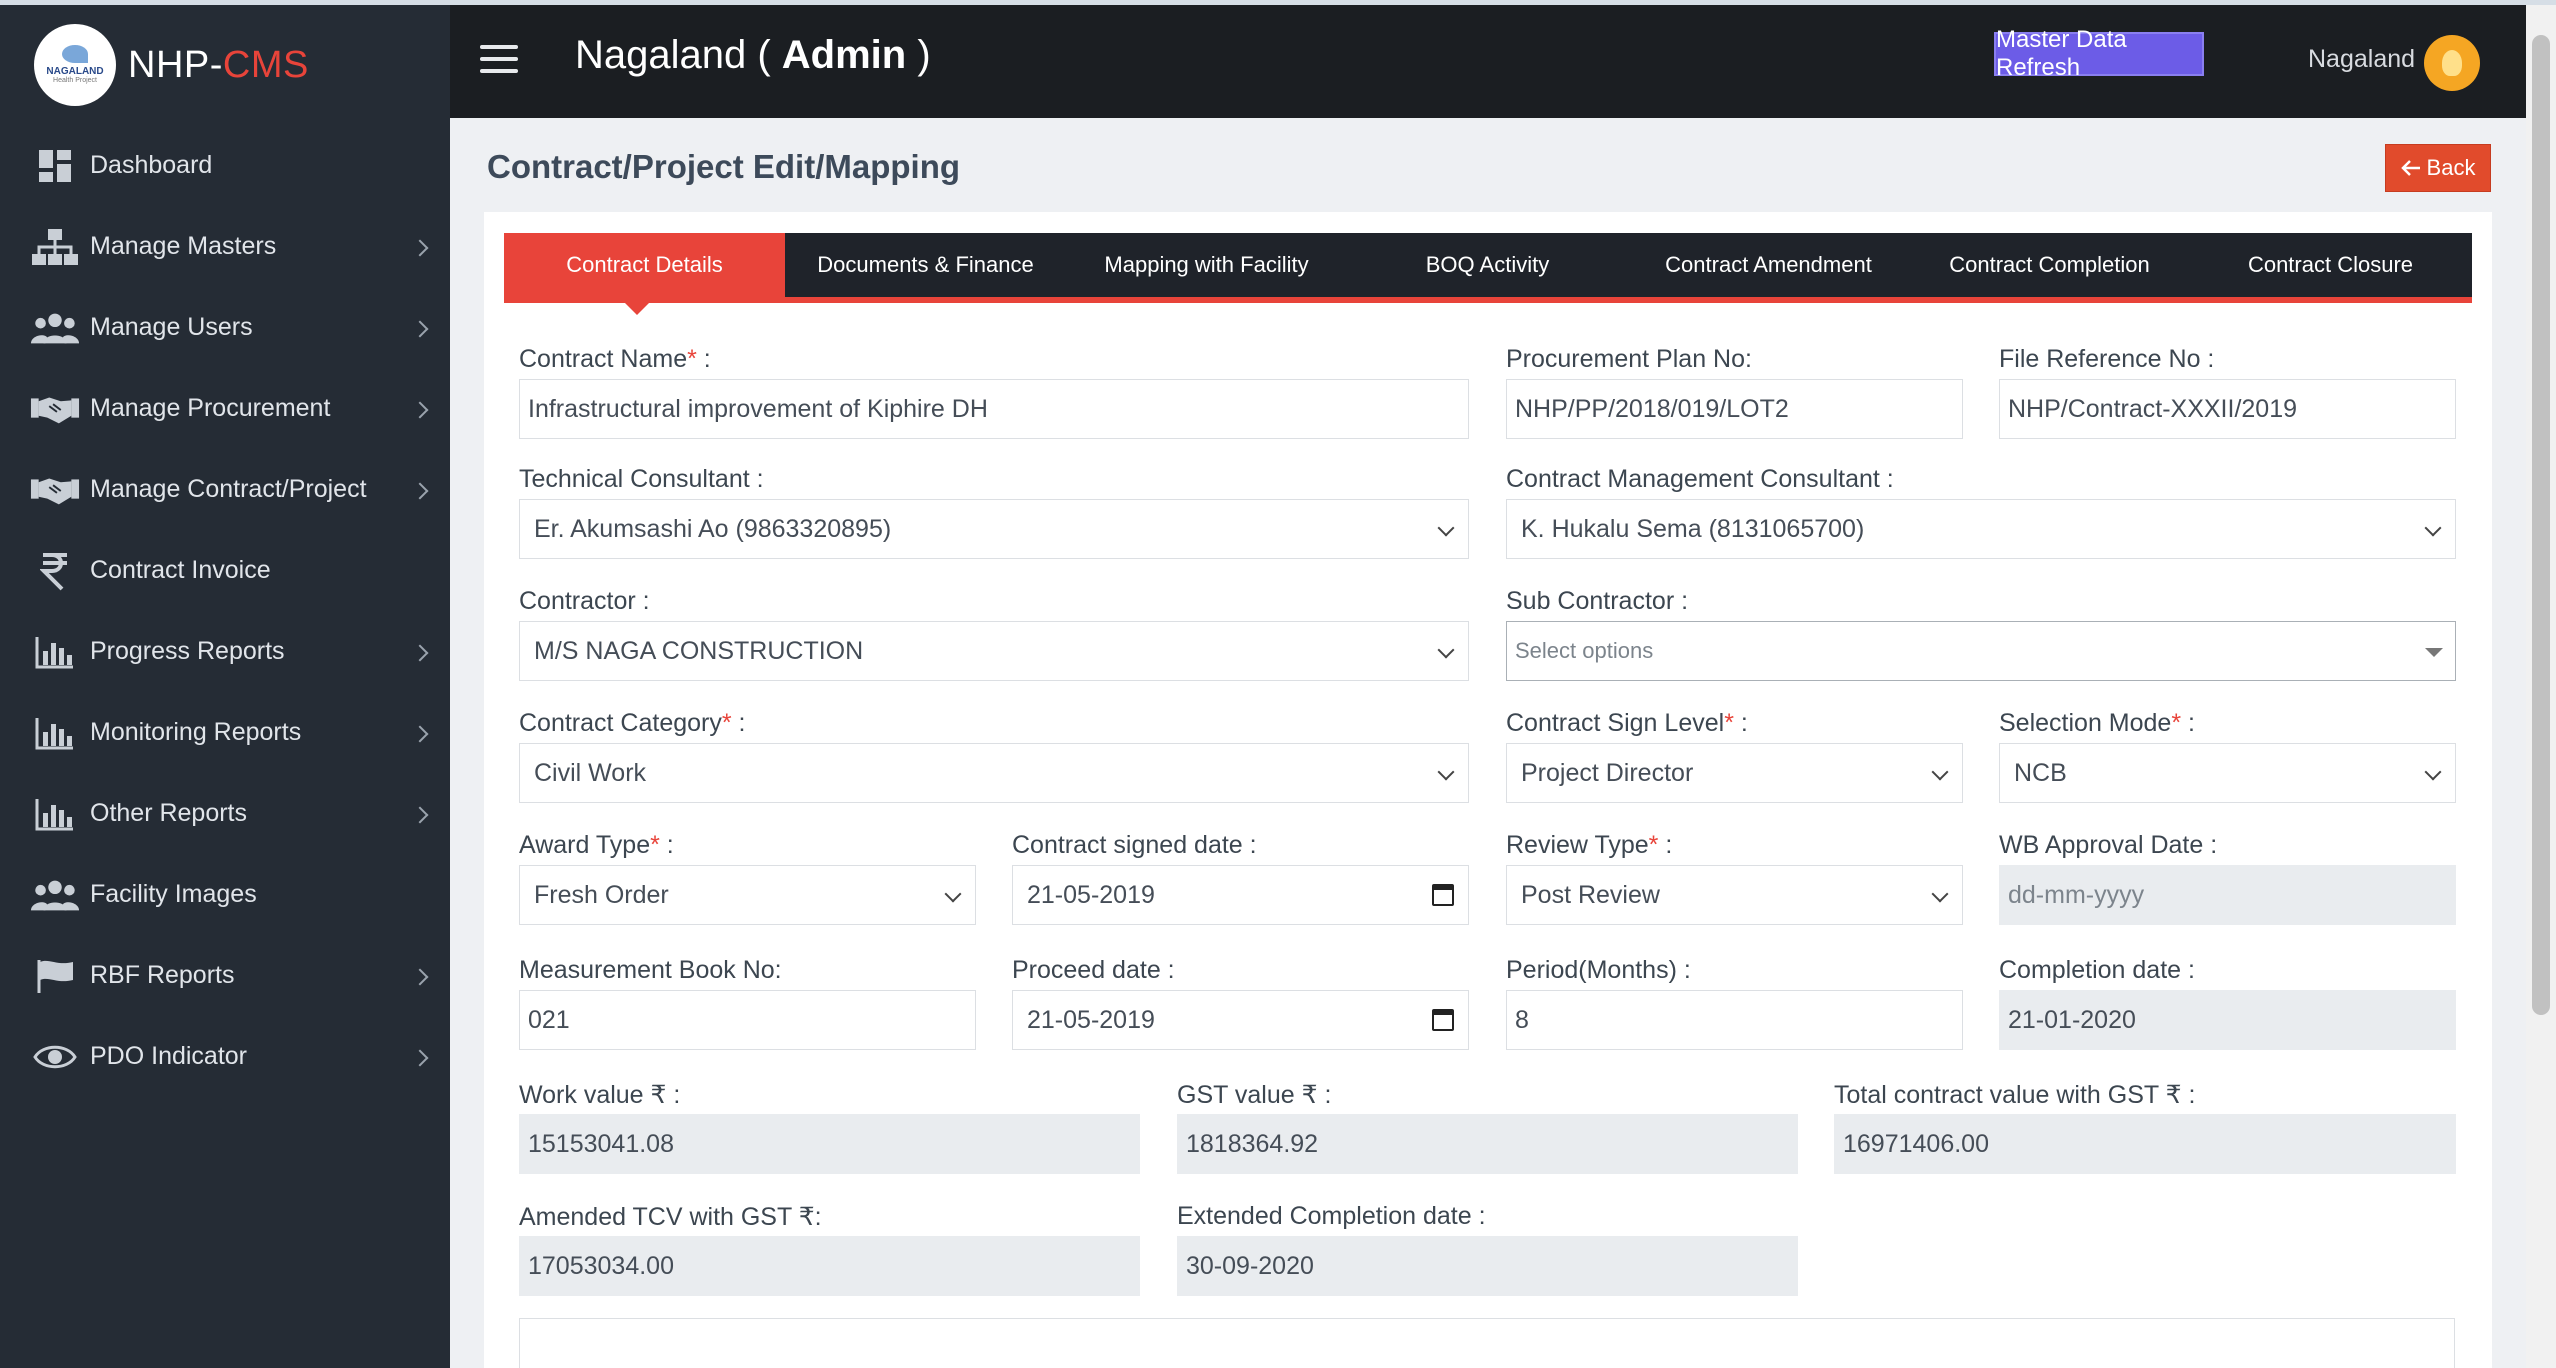 This screenshot has width=2556, height=1368. Describe the element at coordinates (2049, 265) in the screenshot. I see `tab-contract-completion: Contract Completion` at that location.